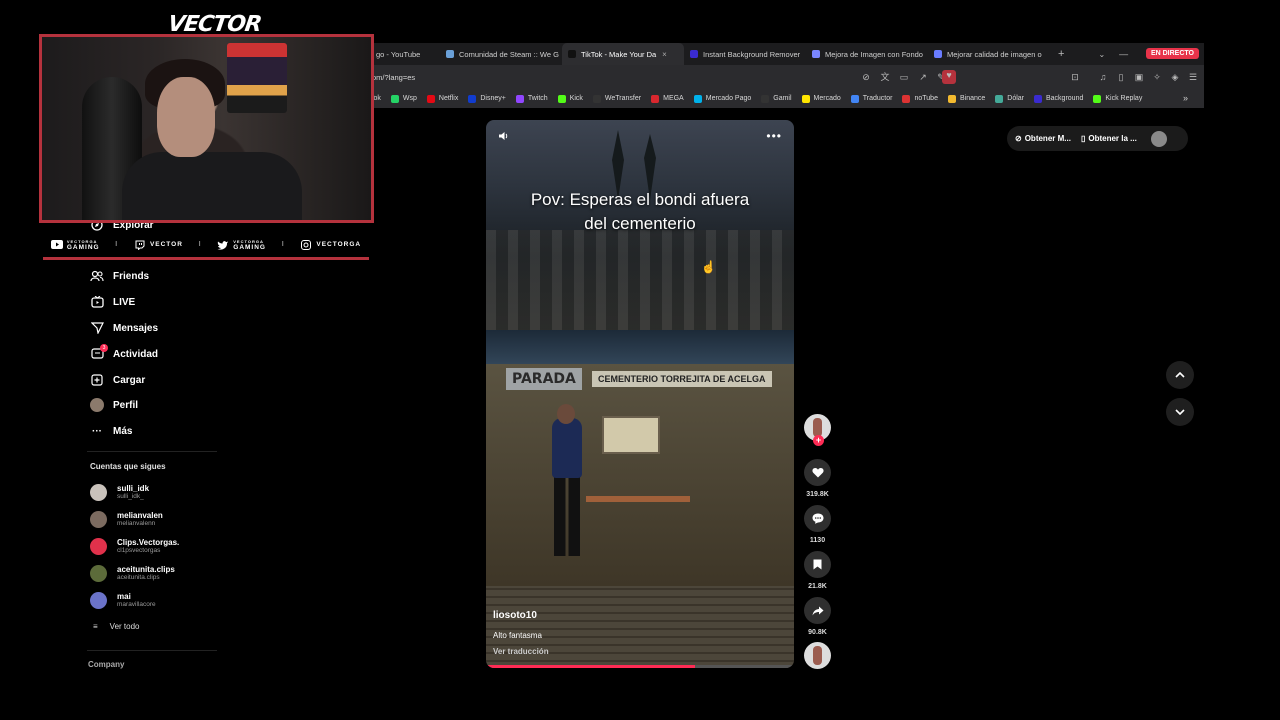 The image size is (1280, 720). Describe the element at coordinates (442, 98) in the screenshot. I see `bookmark-item: Netflix` at that location.